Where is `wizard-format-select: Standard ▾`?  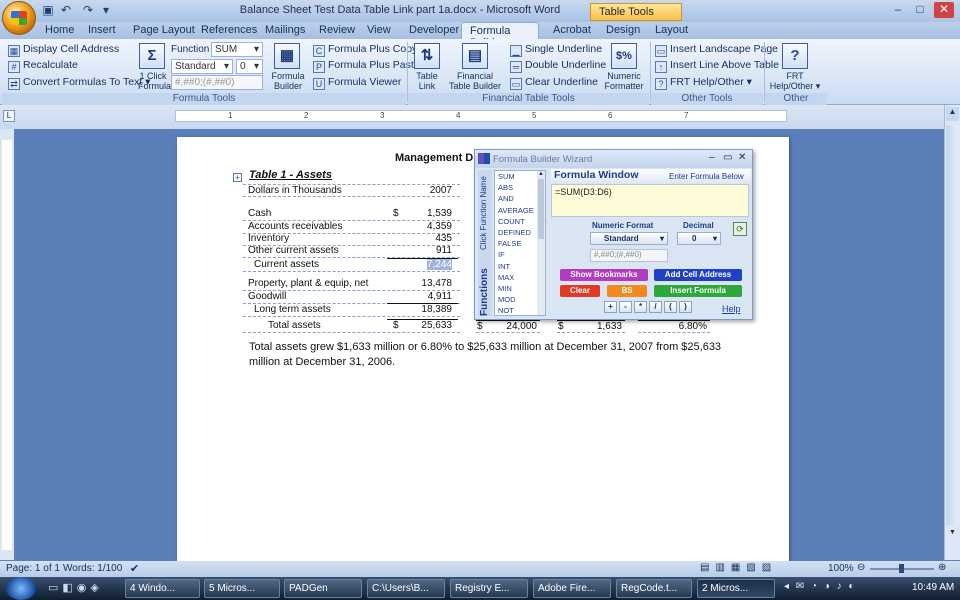 wizard-format-select: Standard ▾ is located at coordinates (629, 238).